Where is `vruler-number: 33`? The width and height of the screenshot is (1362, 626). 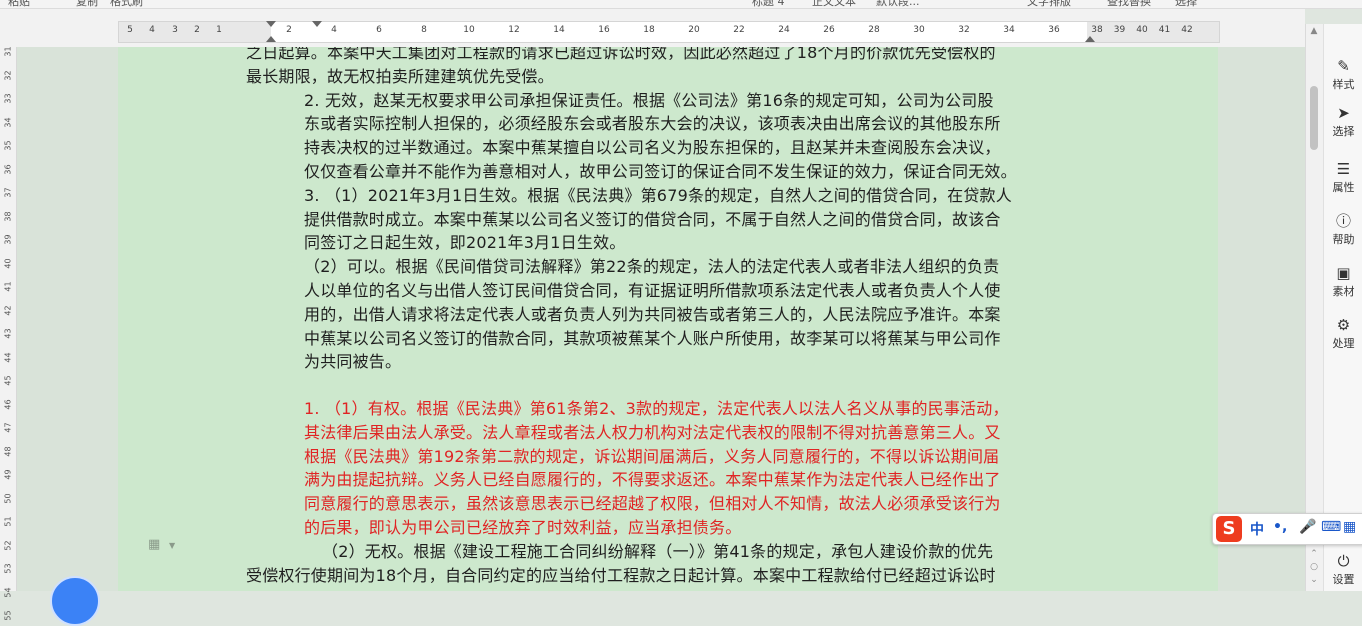 vruler-number: 33 is located at coordinates (8, 98).